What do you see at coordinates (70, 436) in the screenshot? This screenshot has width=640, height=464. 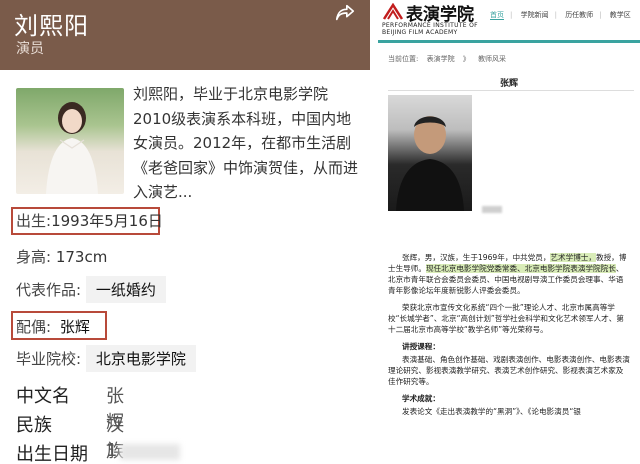 I see `info-row-ethnicity: 民族 汉族` at bounding box center [70, 436].